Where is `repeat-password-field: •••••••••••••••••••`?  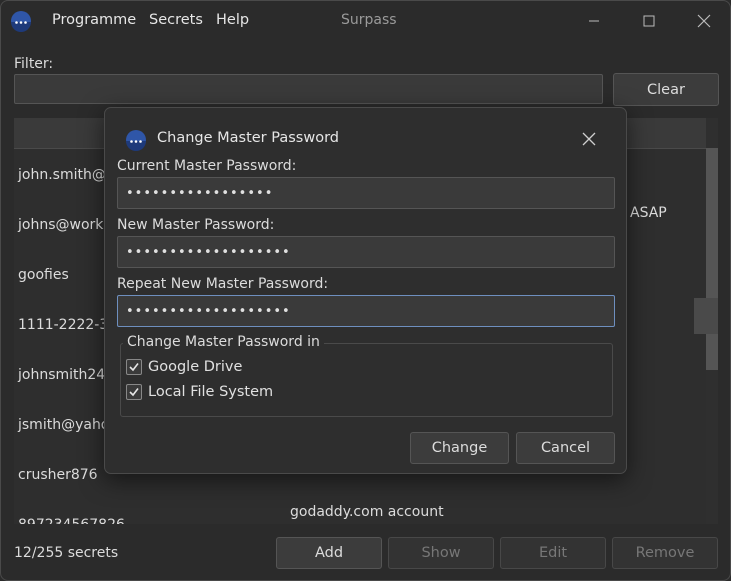 repeat-password-field: ••••••••••••••••••• is located at coordinates (366, 311).